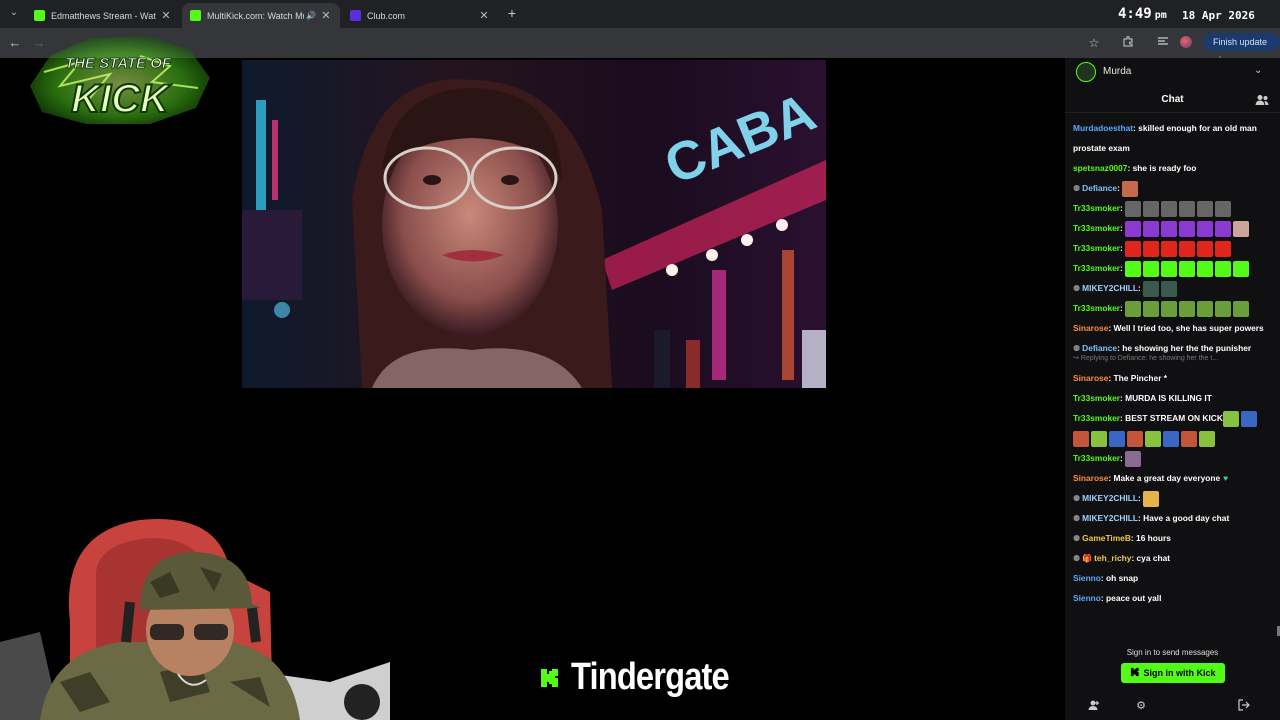 The image size is (1280, 720). What do you see at coordinates (1258, 70) in the screenshot?
I see `chevron-down-icon: ⌄` at bounding box center [1258, 70].